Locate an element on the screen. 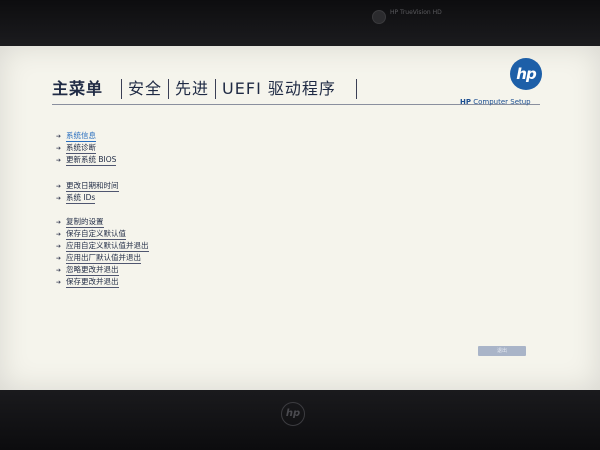 The width and height of the screenshot is (600, 450). menu-item-change-date-time: ➔ 更改日期和时间 is located at coordinates (87, 186).